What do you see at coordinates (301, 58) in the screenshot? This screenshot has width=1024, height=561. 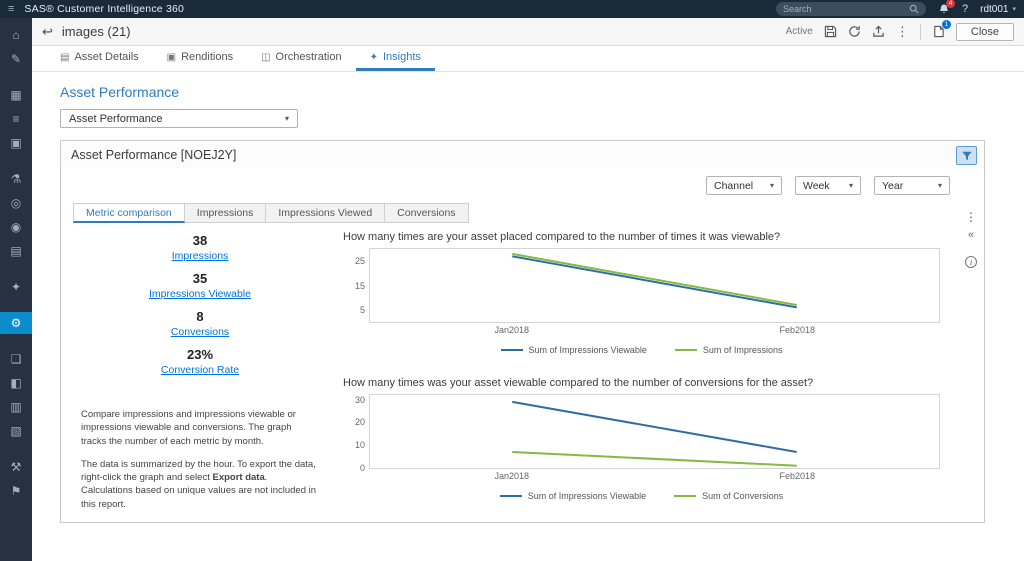 I see `tab-orchestration: ◫ Orchestration` at bounding box center [301, 58].